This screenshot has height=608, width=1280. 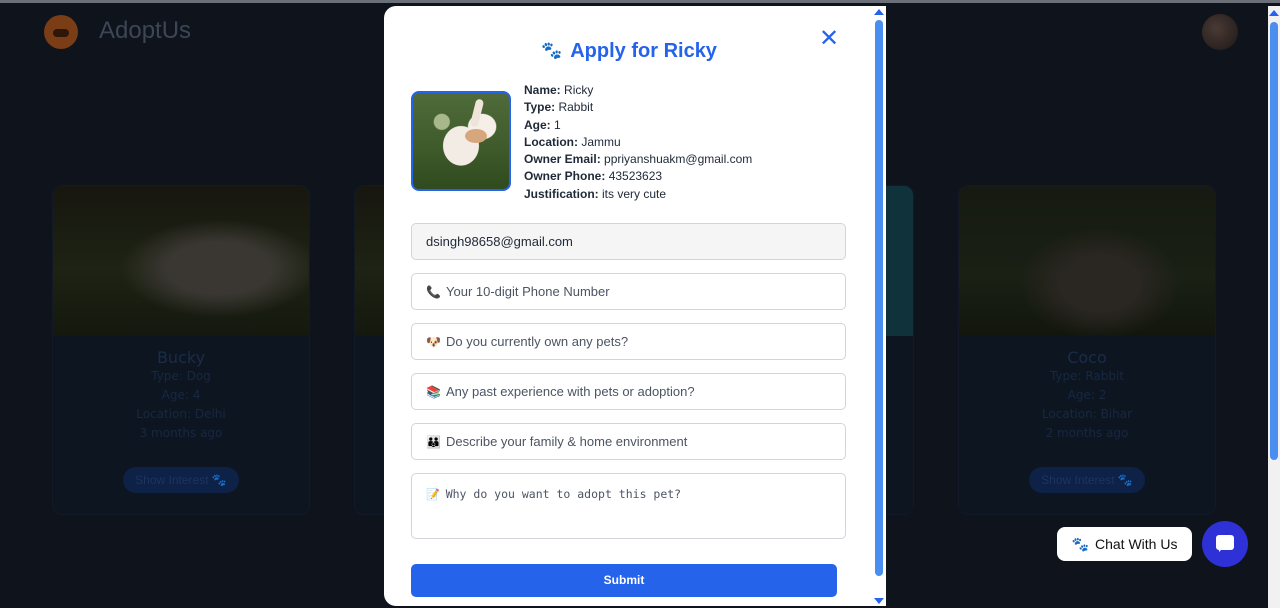 What do you see at coordinates (1087, 414) in the screenshot?
I see `pet-card-location: Location: Bihar` at bounding box center [1087, 414].